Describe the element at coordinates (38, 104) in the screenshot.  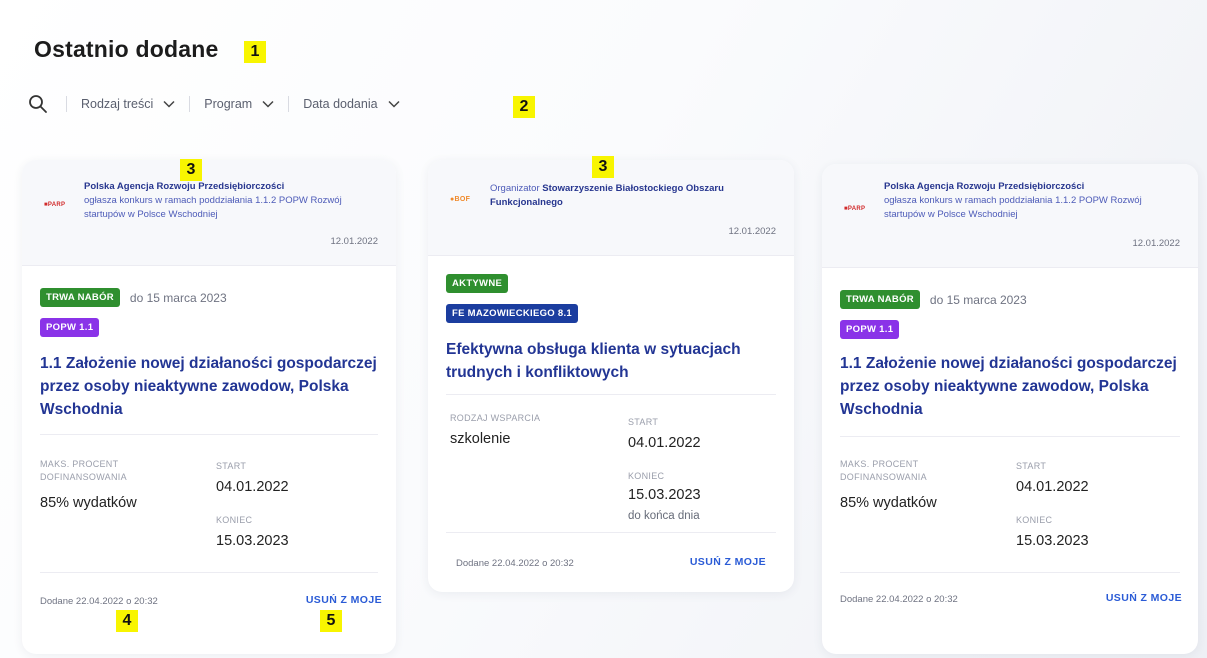
I see `search-icon` at that location.